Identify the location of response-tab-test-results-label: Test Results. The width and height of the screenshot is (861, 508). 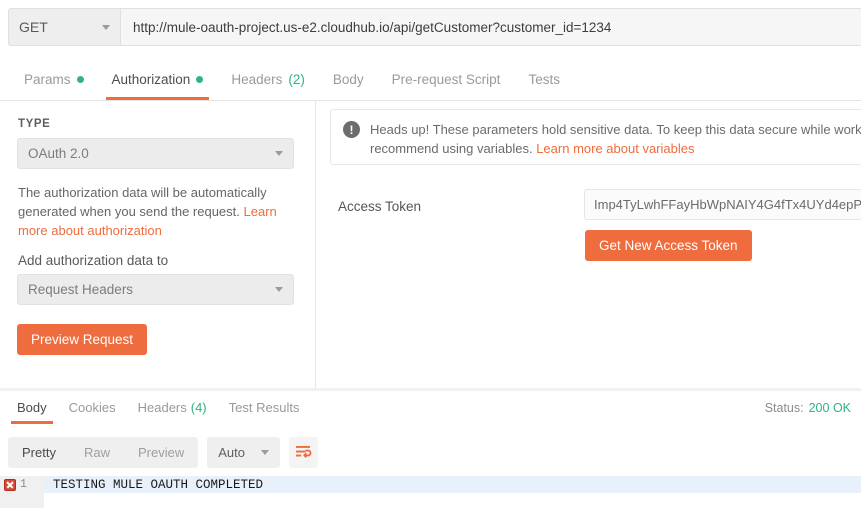
(264, 407).